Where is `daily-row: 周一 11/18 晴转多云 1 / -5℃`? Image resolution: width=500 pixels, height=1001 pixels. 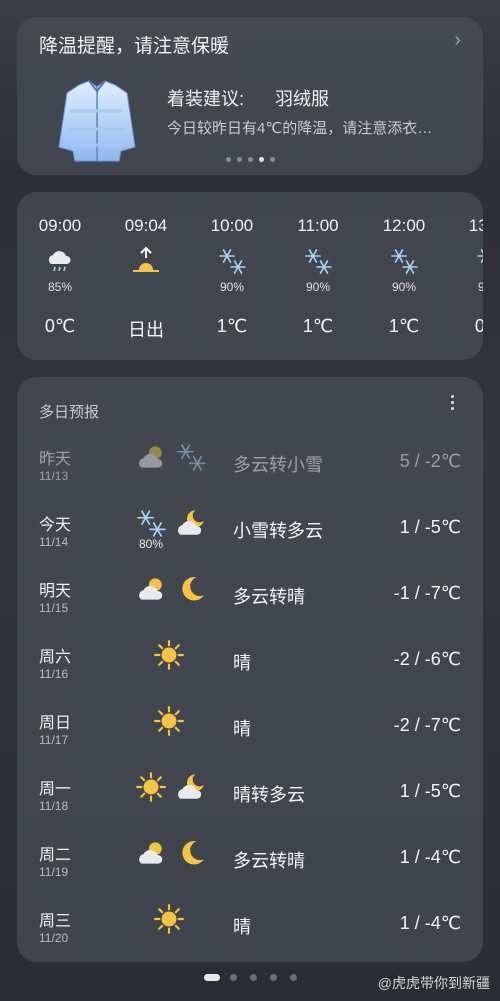
daily-row: 周一 11/18 晴转多云 1 / -5℃ is located at coordinates (250, 804).